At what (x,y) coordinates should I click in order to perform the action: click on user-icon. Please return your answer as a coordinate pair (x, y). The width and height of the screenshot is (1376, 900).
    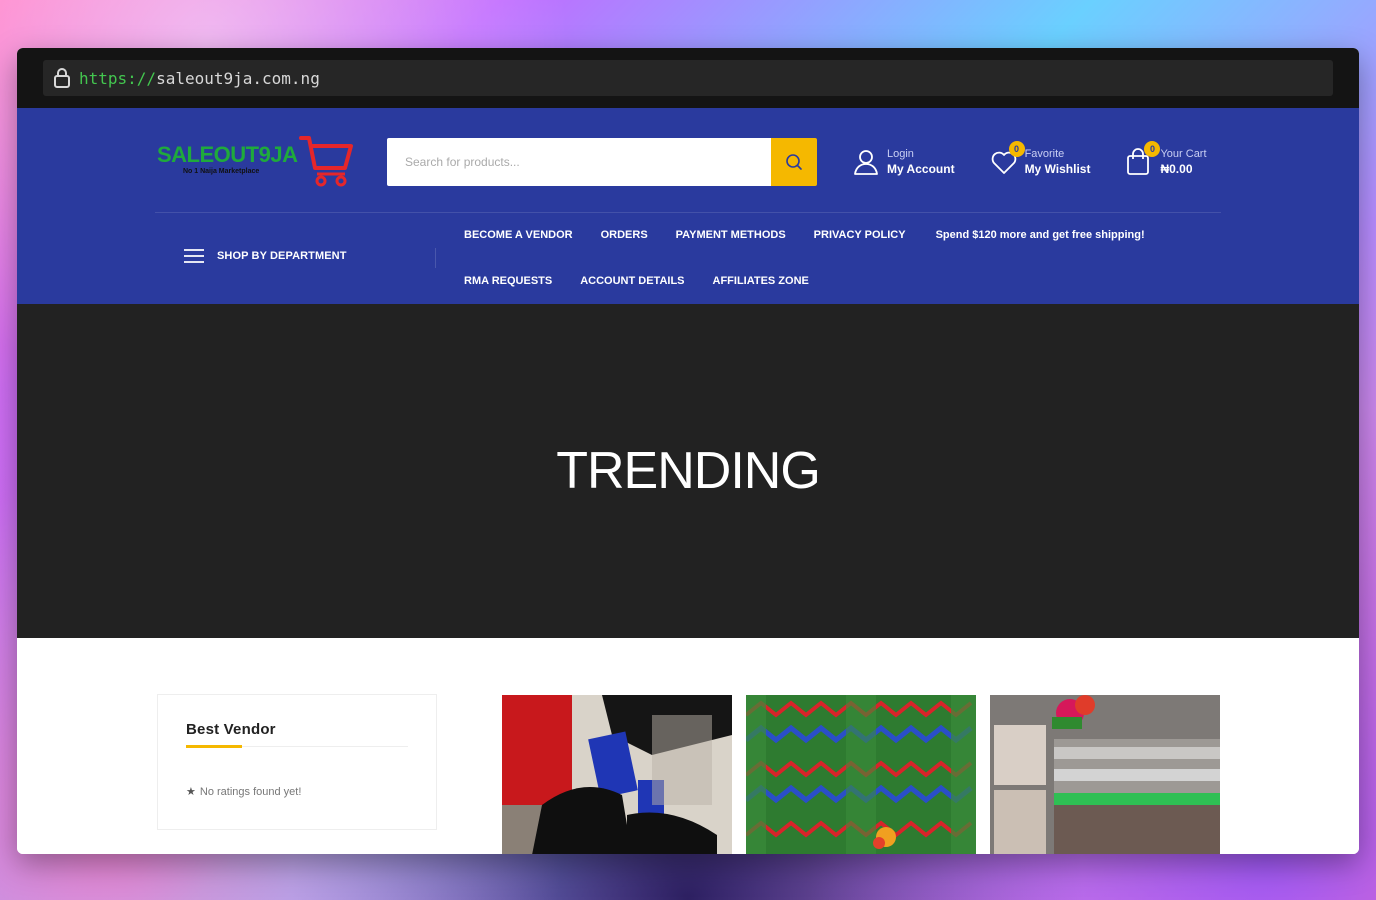
    Looking at the image, I should click on (866, 162).